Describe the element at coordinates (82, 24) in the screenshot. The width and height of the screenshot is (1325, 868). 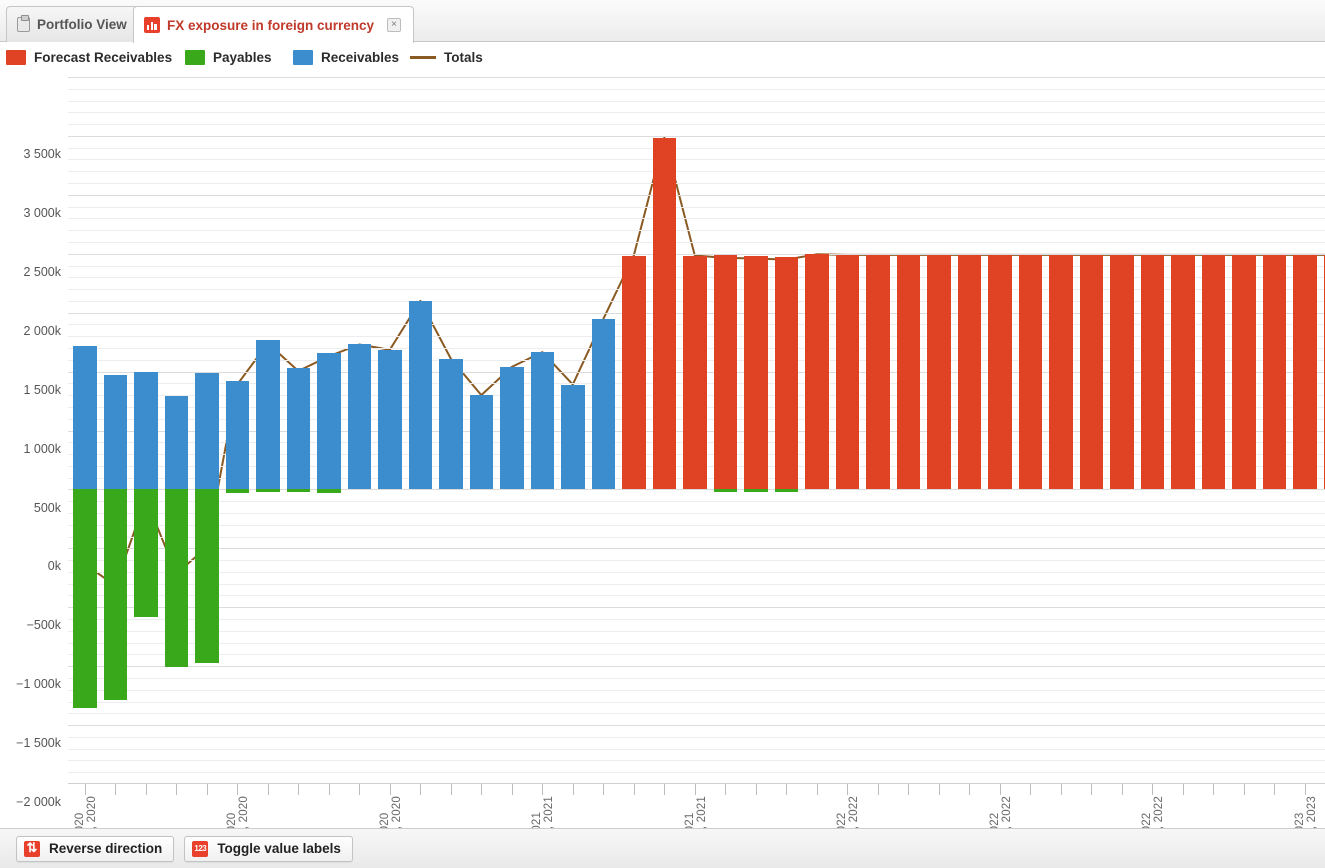
I see `tab-label: Portfolio View` at that location.